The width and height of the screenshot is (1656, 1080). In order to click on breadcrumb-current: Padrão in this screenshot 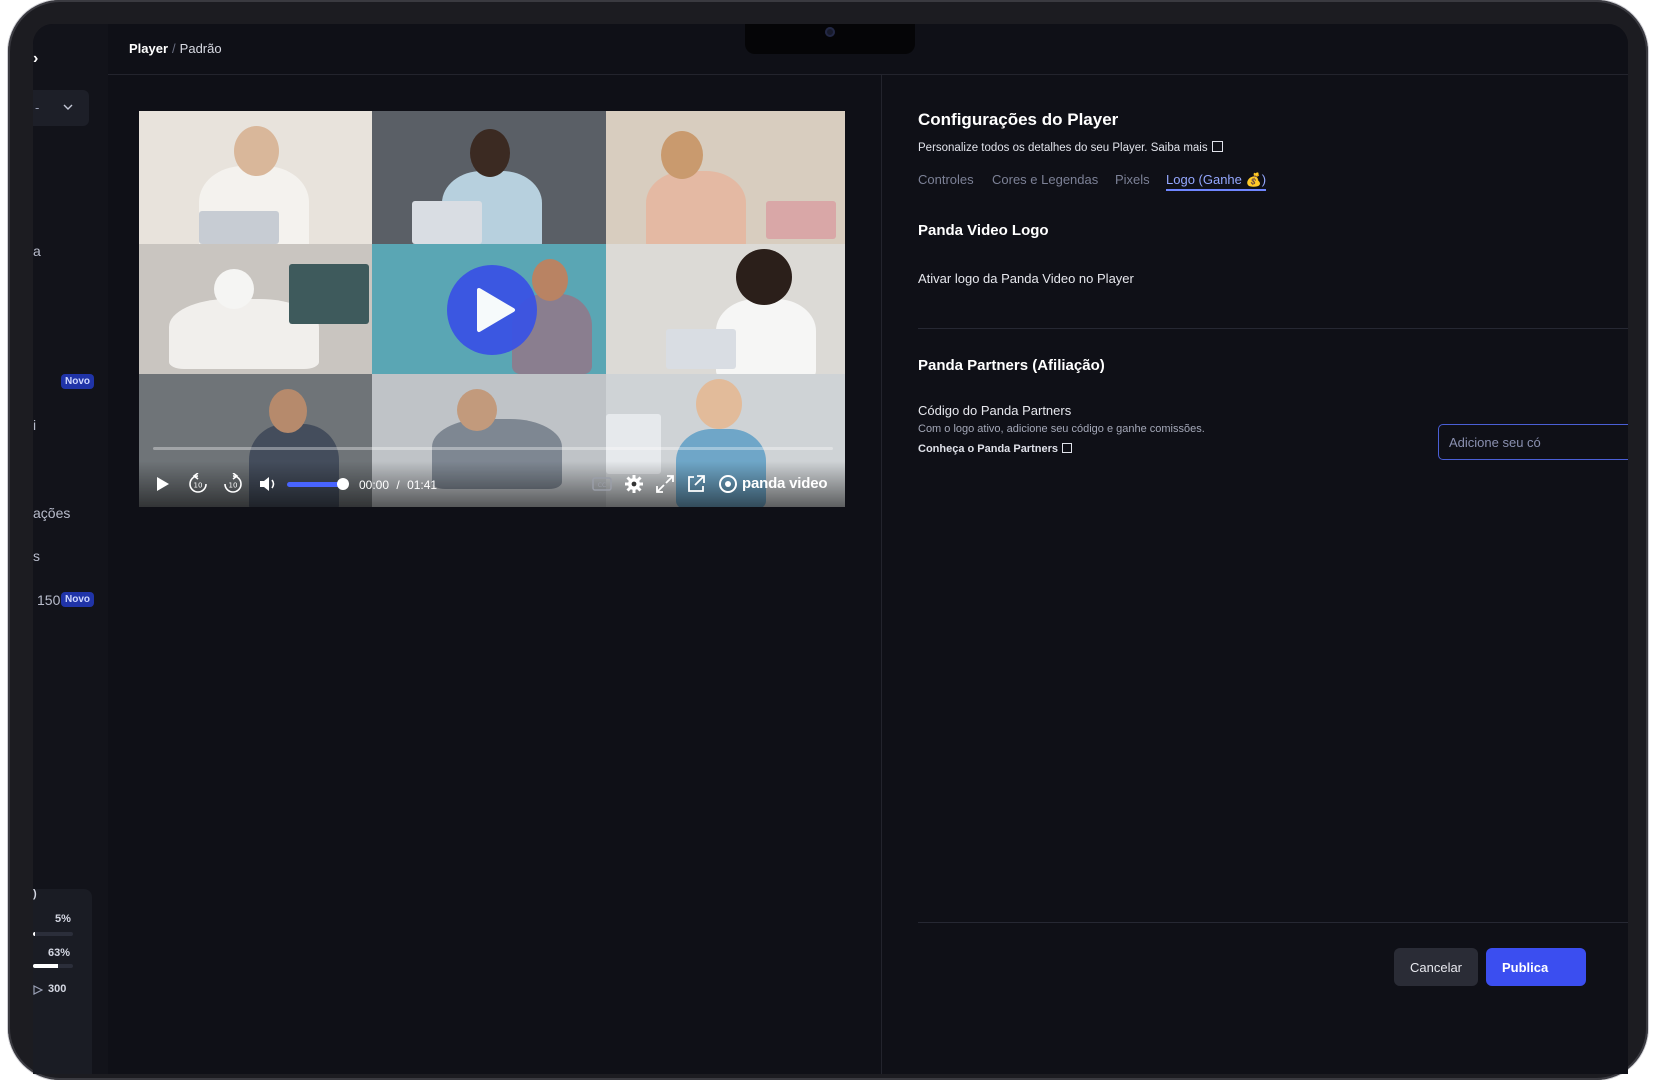, I will do `click(200, 48)`.